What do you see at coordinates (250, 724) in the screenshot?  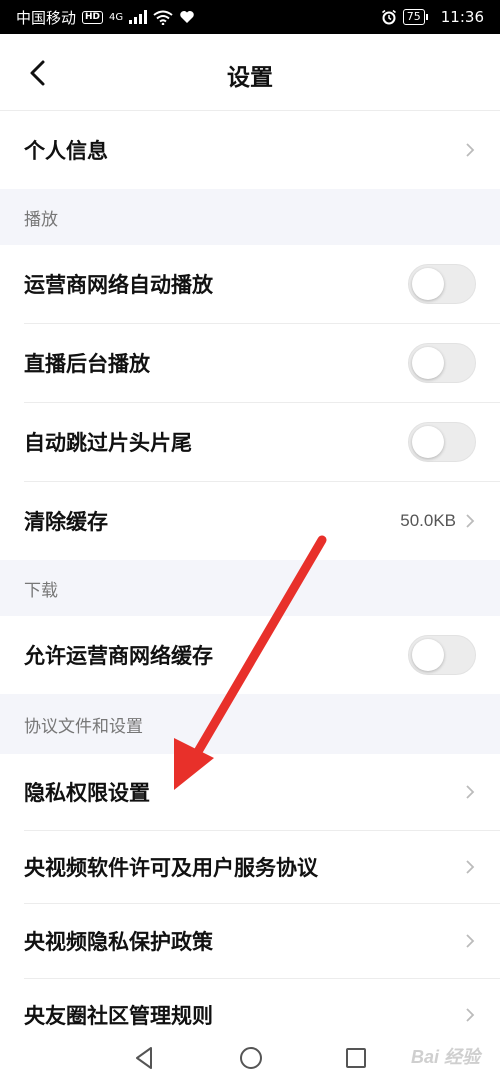 I see `section-header-agreements: 协议文件和设置` at bounding box center [250, 724].